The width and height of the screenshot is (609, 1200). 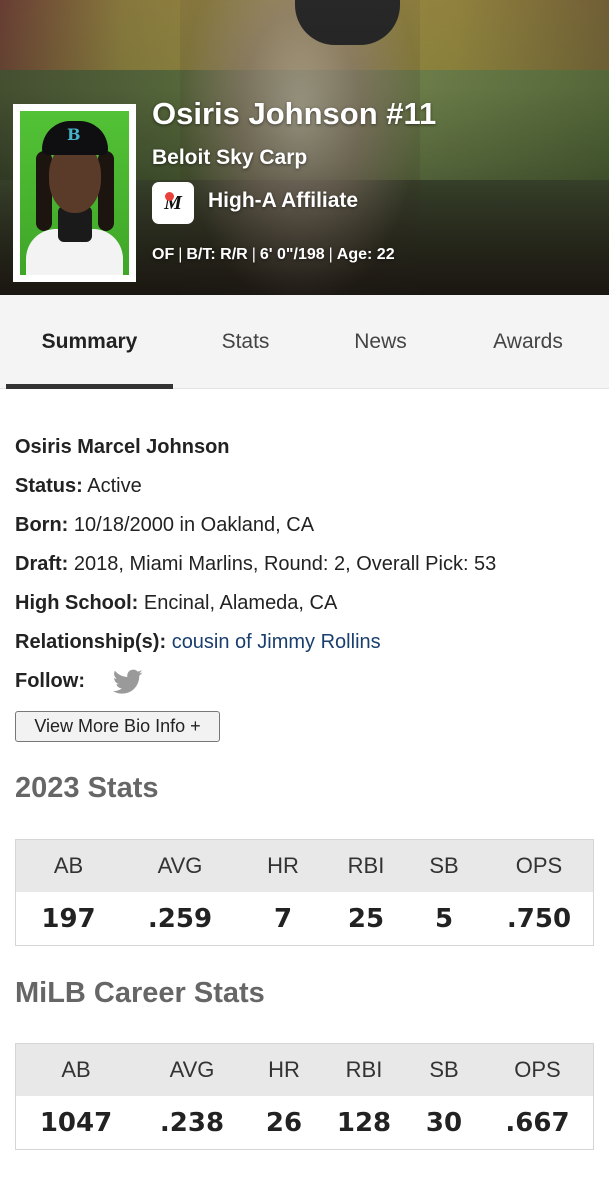 What do you see at coordinates (380, 342) in the screenshot?
I see `tab-news: News` at bounding box center [380, 342].